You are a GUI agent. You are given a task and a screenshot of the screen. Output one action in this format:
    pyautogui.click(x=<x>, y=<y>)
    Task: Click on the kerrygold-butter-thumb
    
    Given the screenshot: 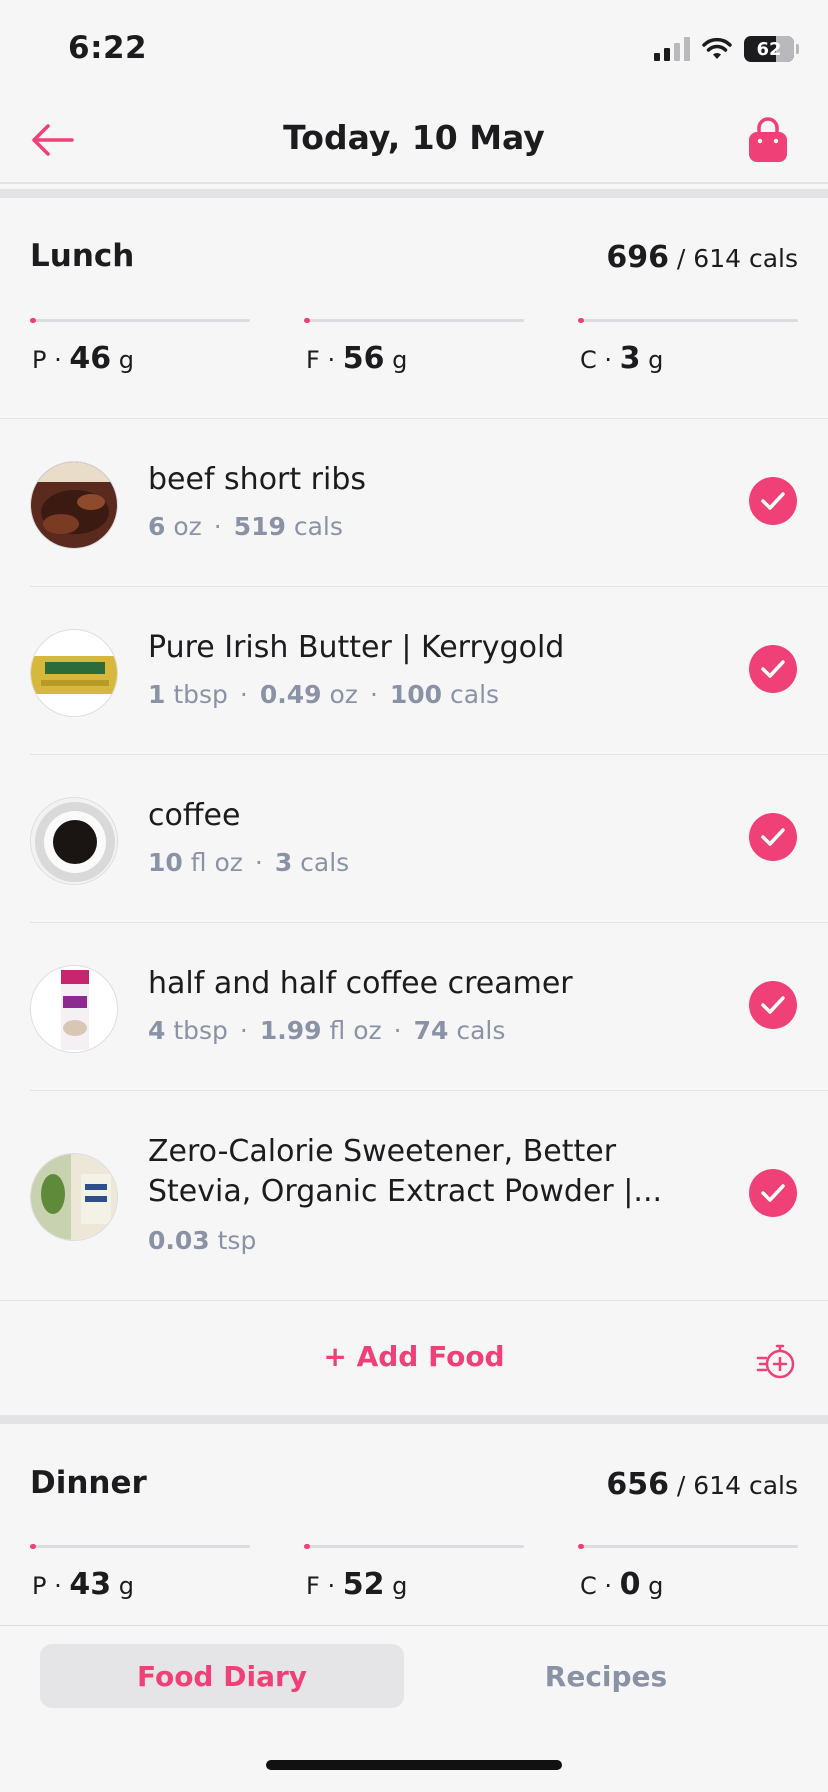 What is the action you would take?
    pyautogui.click(x=74, y=673)
    